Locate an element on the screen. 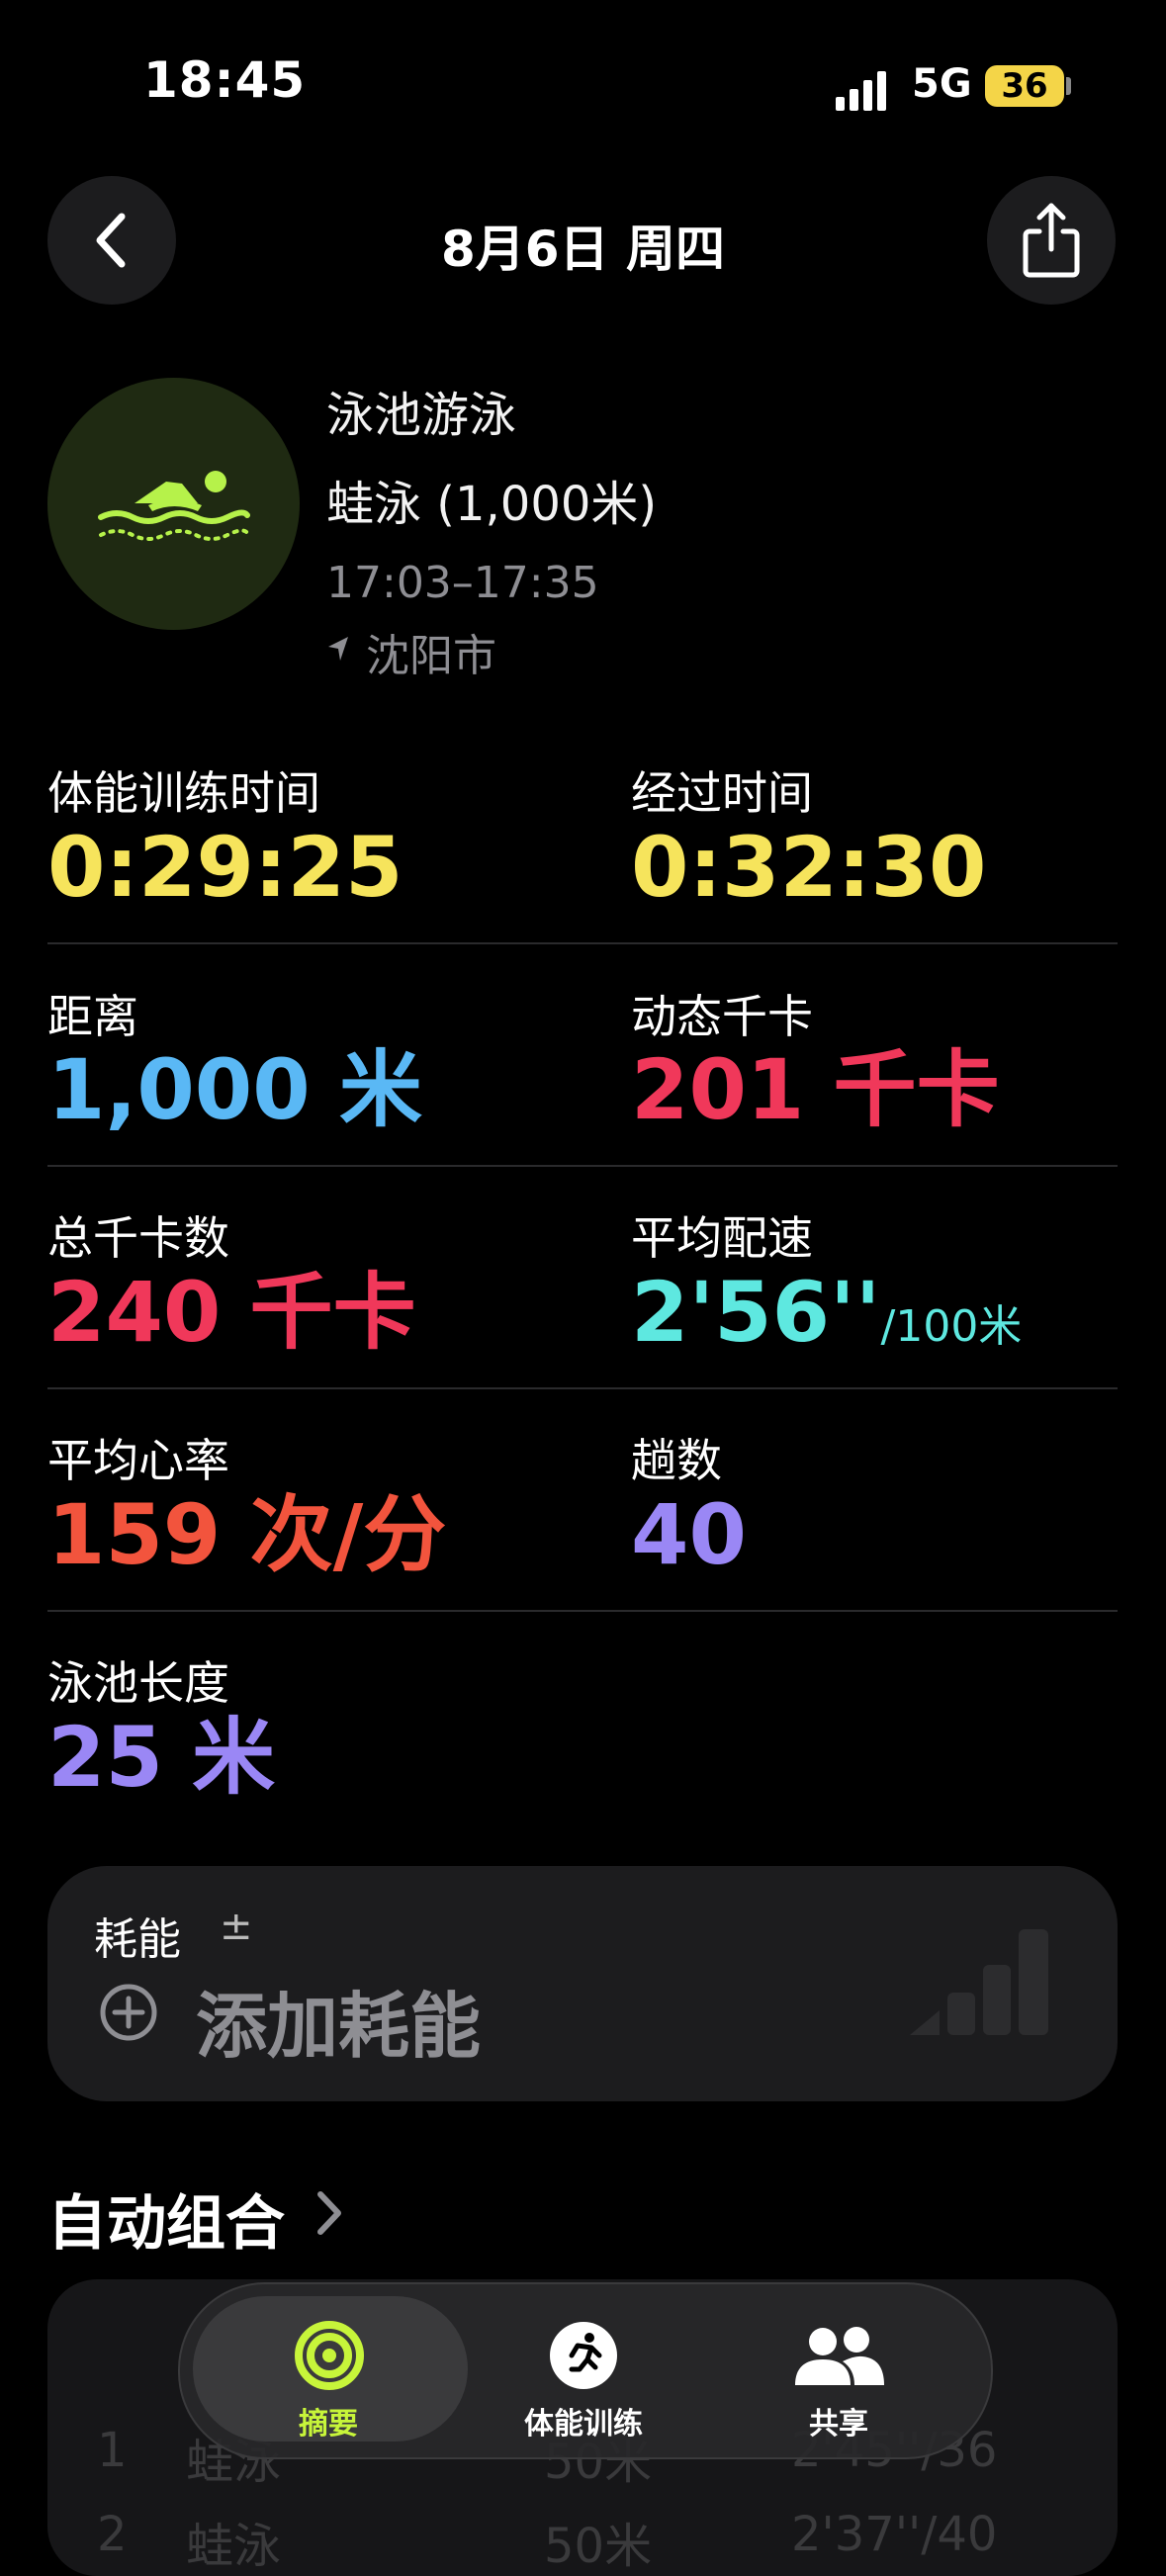  chevron-right-icon is located at coordinates (329, 2213).